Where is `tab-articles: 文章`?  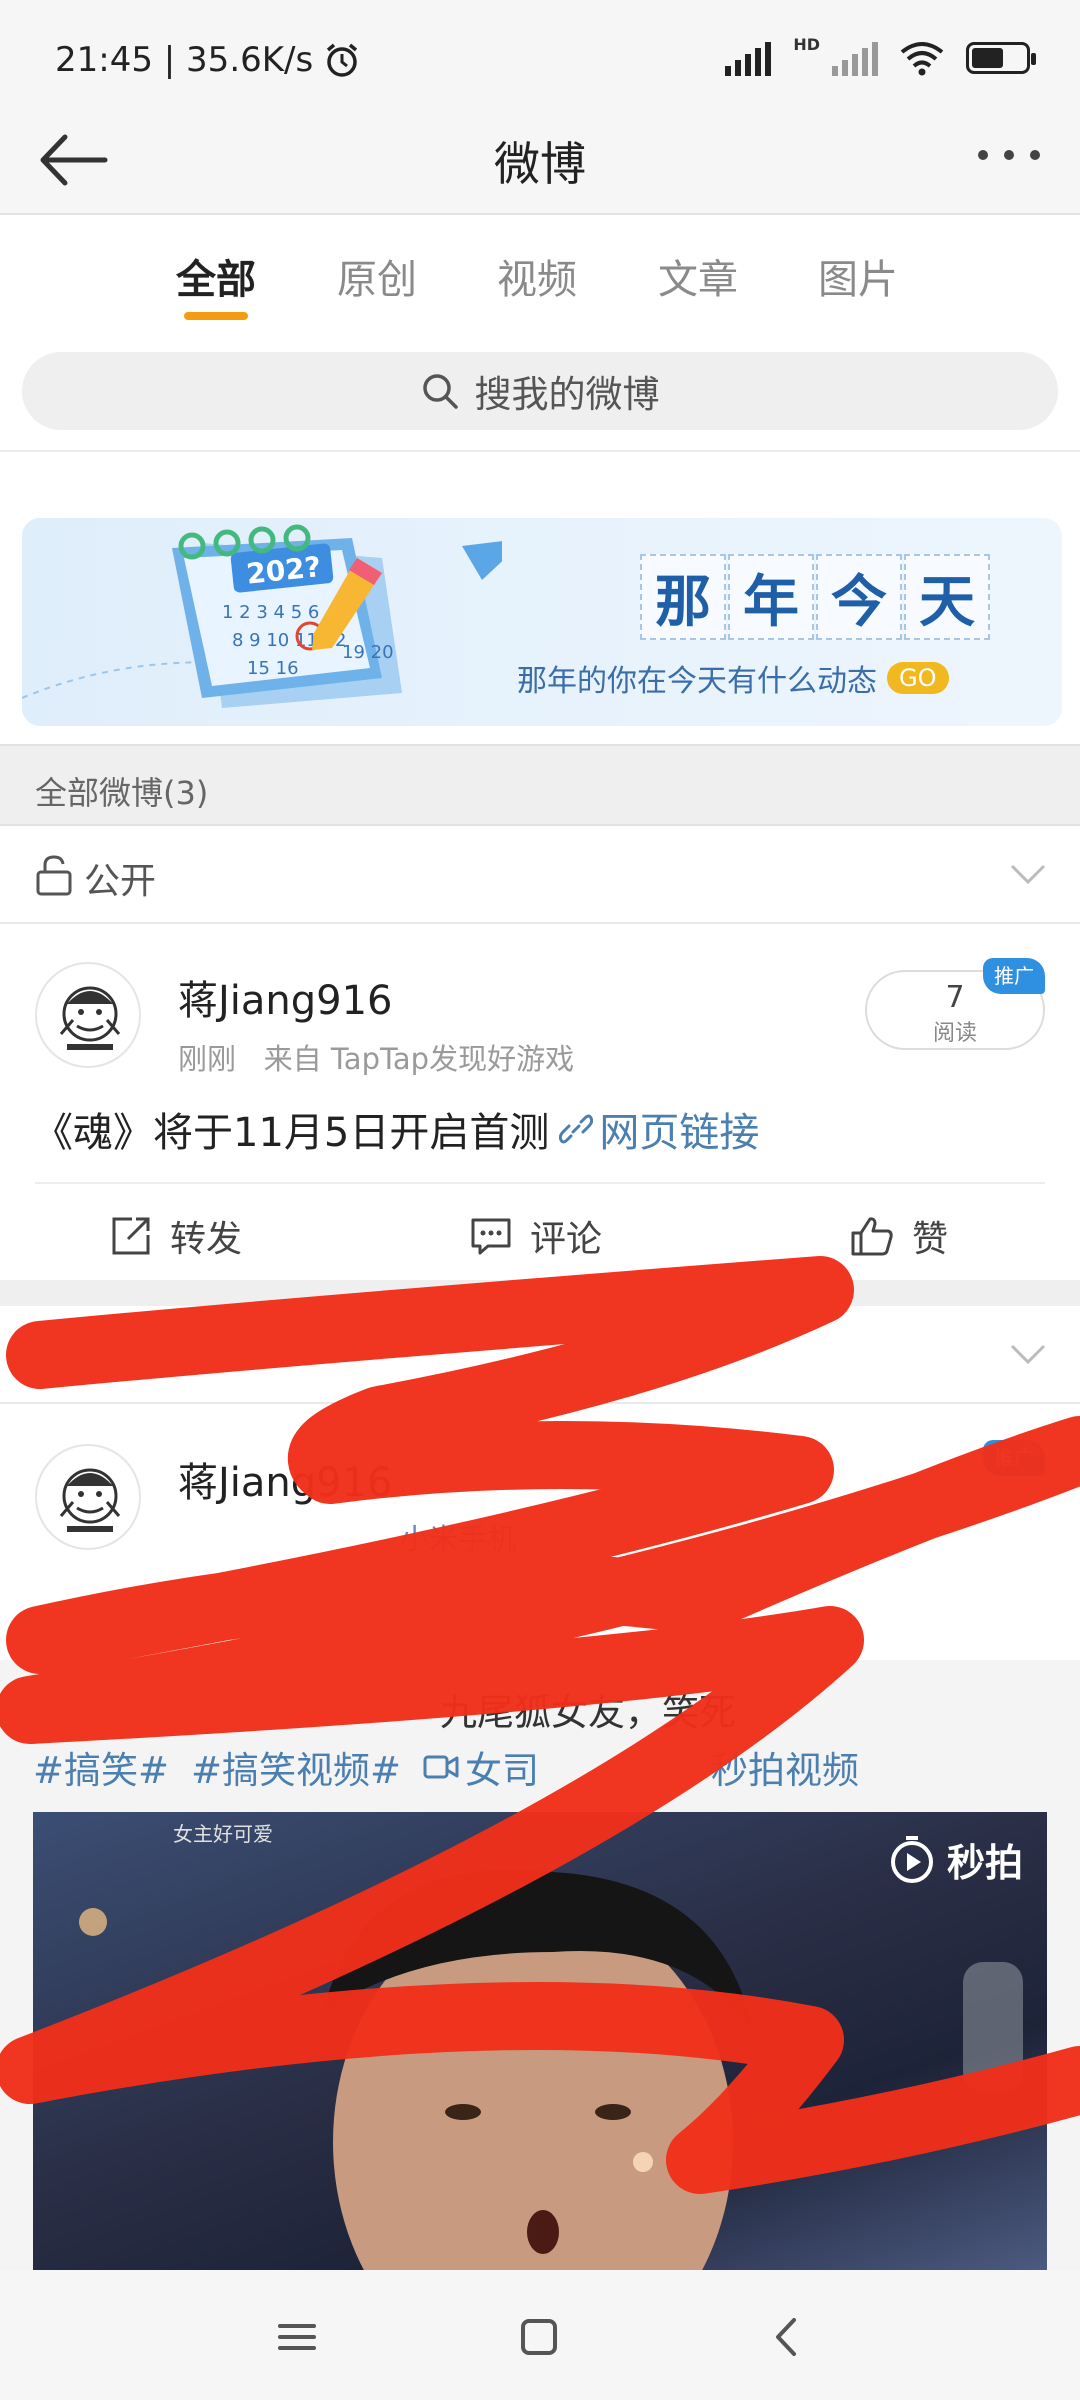 tab-articles: 文章 is located at coordinates (698, 276).